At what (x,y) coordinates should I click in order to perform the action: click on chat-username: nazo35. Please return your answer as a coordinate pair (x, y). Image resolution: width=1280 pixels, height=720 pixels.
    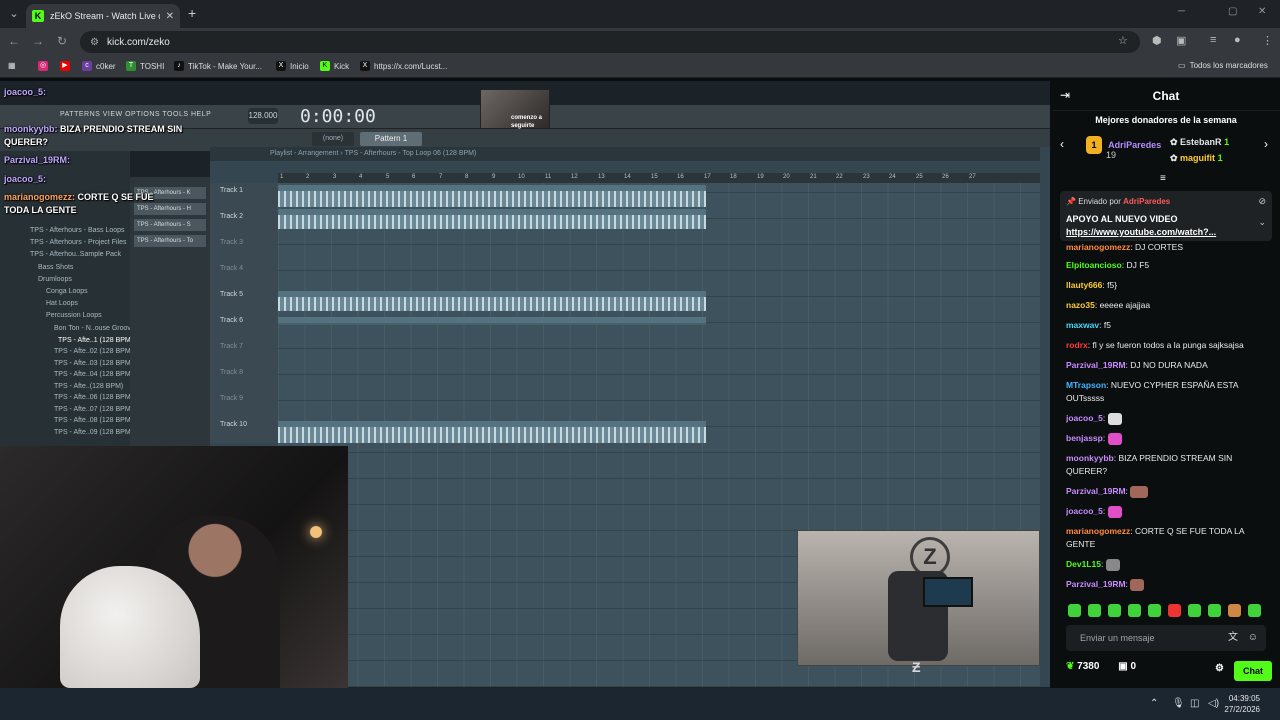
    Looking at the image, I should click on (1080, 305).